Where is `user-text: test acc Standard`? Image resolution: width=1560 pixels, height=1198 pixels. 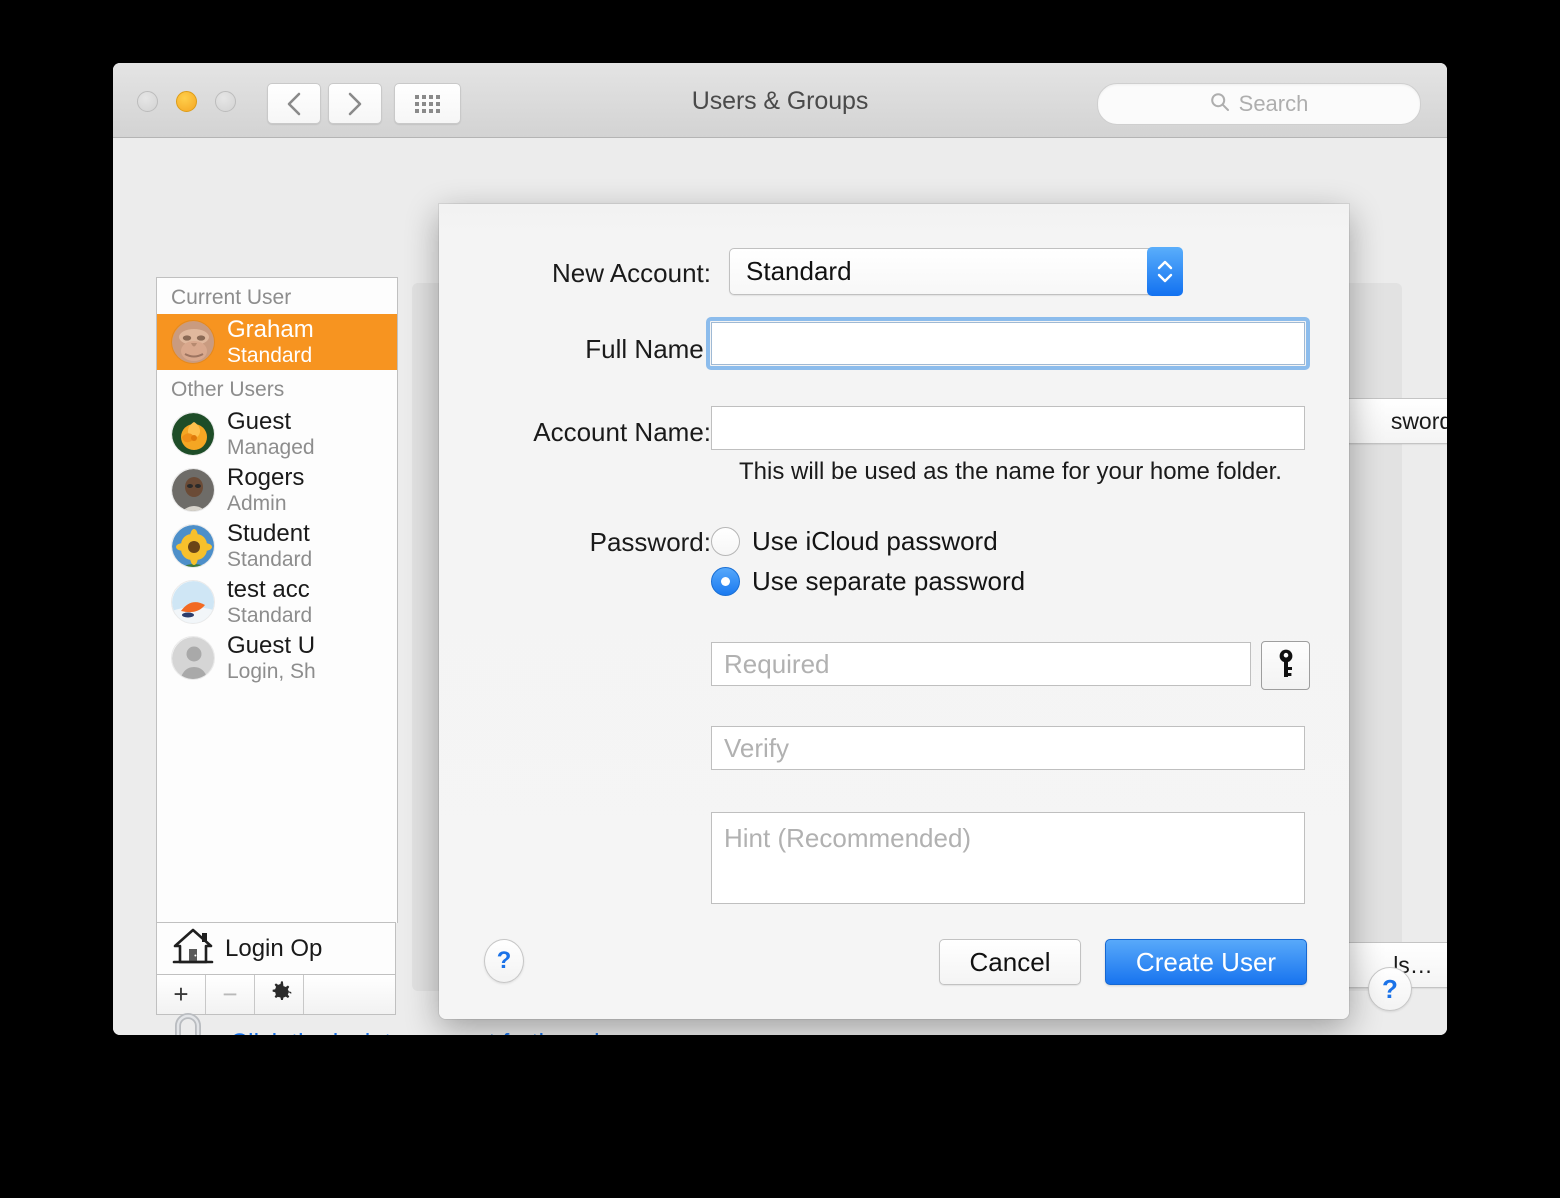
user-text: test acc Standard is located at coordinates (269, 602).